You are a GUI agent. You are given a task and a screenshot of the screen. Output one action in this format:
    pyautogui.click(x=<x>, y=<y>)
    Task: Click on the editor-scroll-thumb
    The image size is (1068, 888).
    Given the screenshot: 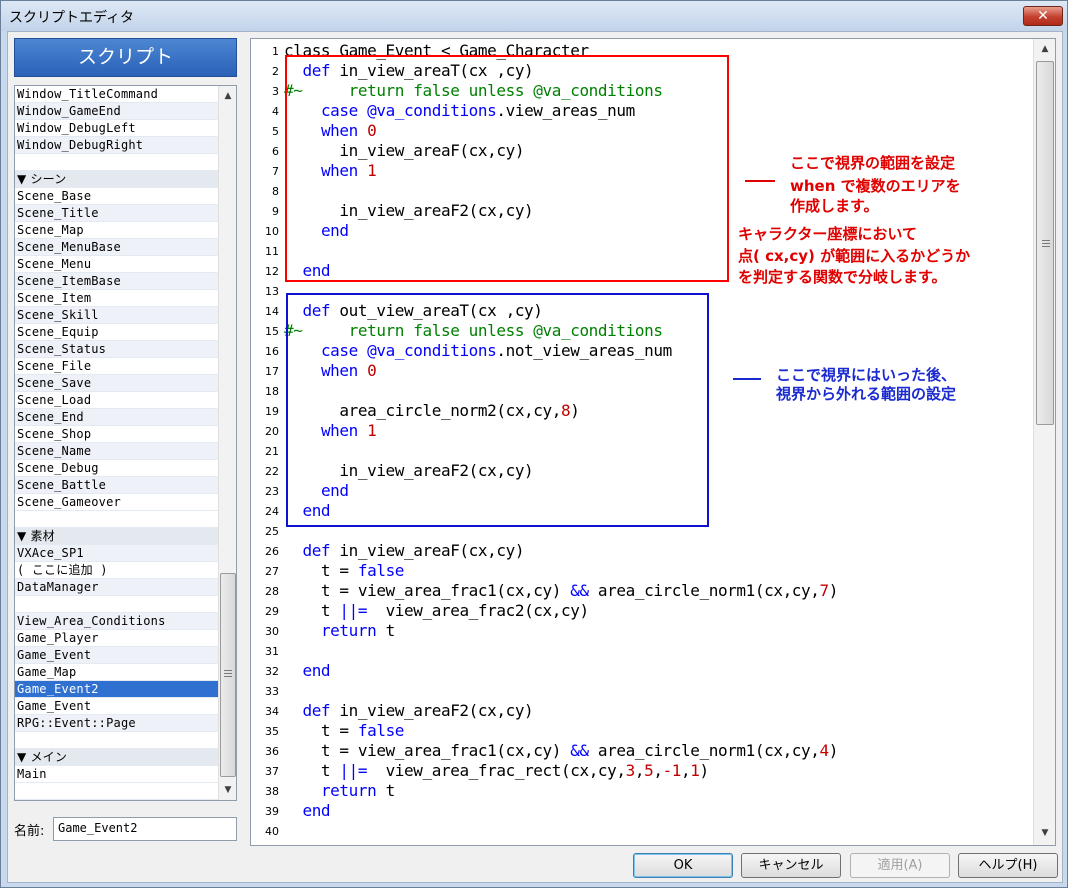 What is the action you would take?
    pyautogui.click(x=1045, y=243)
    